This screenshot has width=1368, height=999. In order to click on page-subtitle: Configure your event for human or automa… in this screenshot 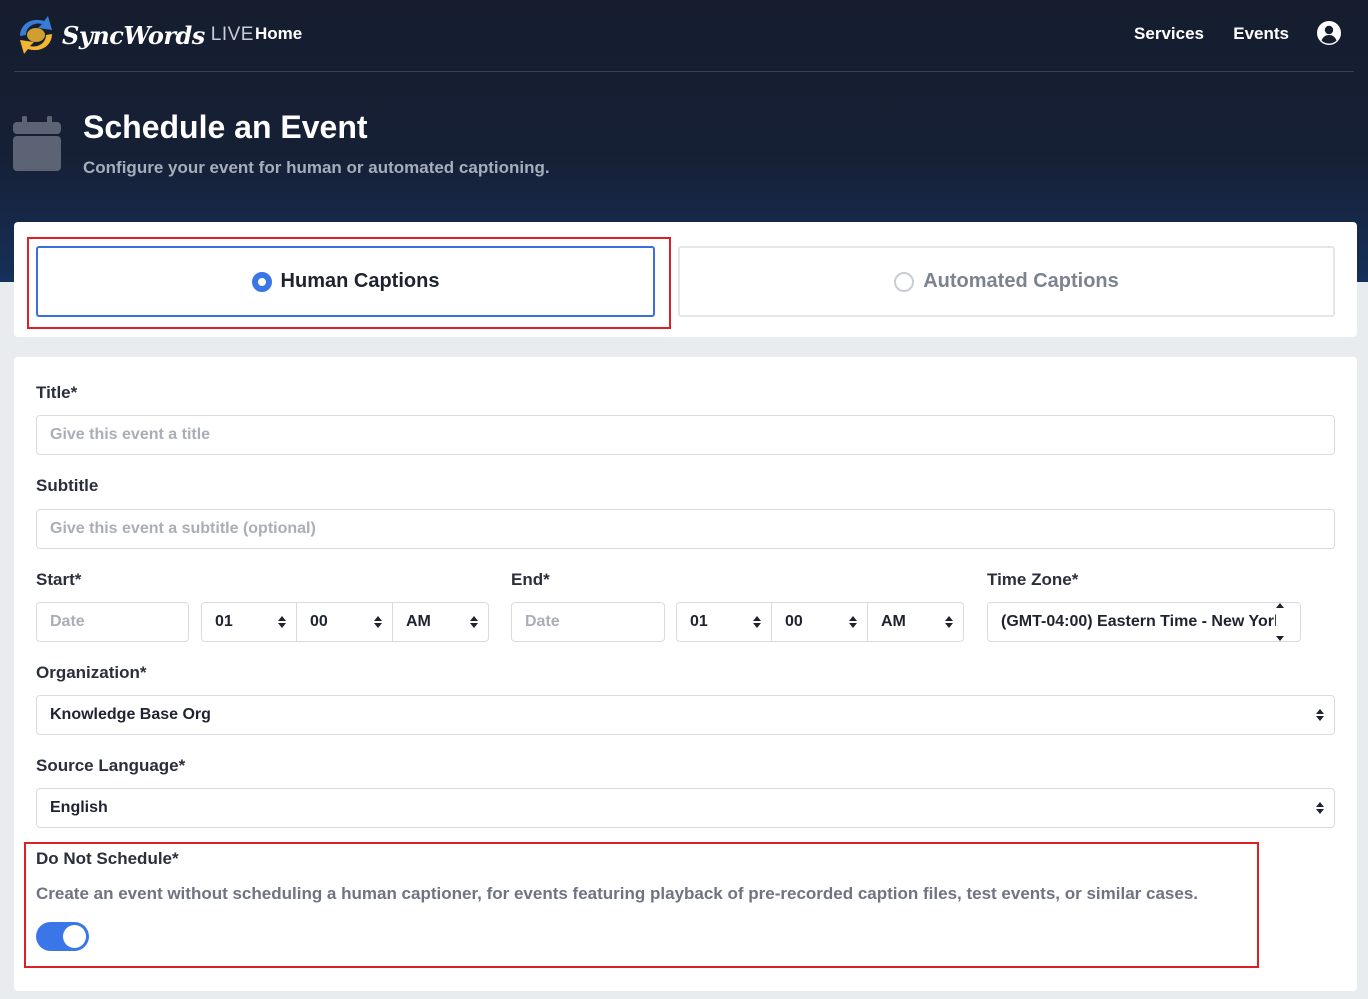, I will do `click(316, 167)`.